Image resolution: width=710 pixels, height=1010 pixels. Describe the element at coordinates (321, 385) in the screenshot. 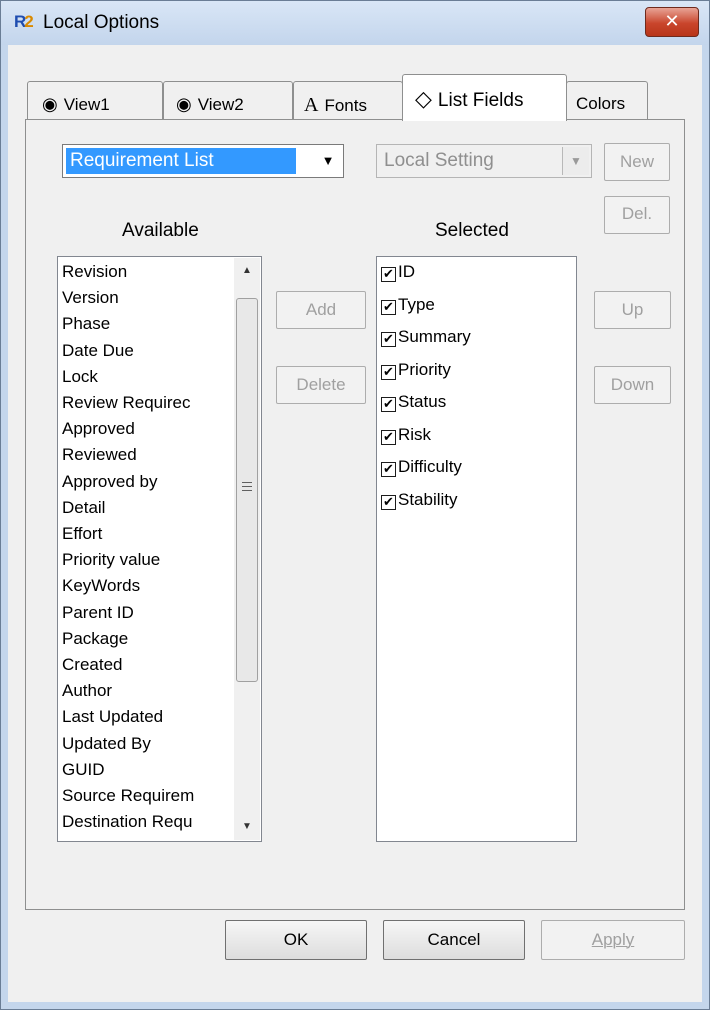

I see `delete-button: Delete` at that location.